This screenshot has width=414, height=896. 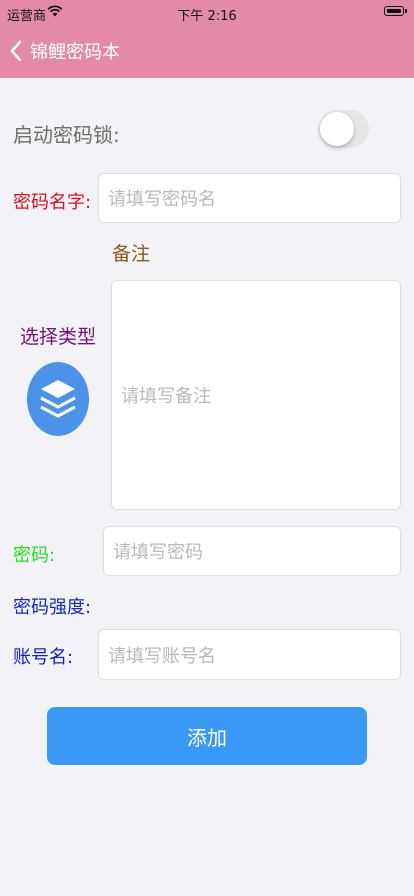 What do you see at coordinates (207, 39) in the screenshot?
I see `navigation-bar: 运营商 下午 2:16 锦鲤密码本` at bounding box center [207, 39].